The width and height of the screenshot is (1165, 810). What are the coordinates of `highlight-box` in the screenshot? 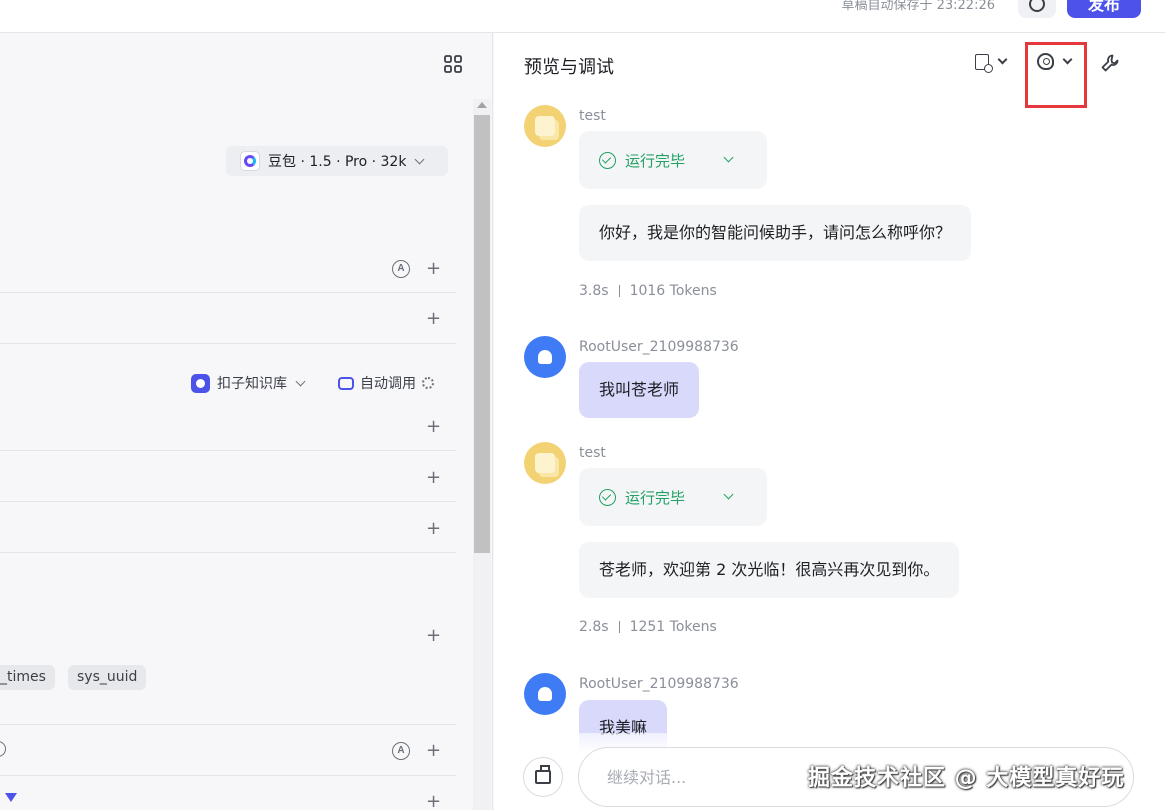 It's located at (1056, 75).